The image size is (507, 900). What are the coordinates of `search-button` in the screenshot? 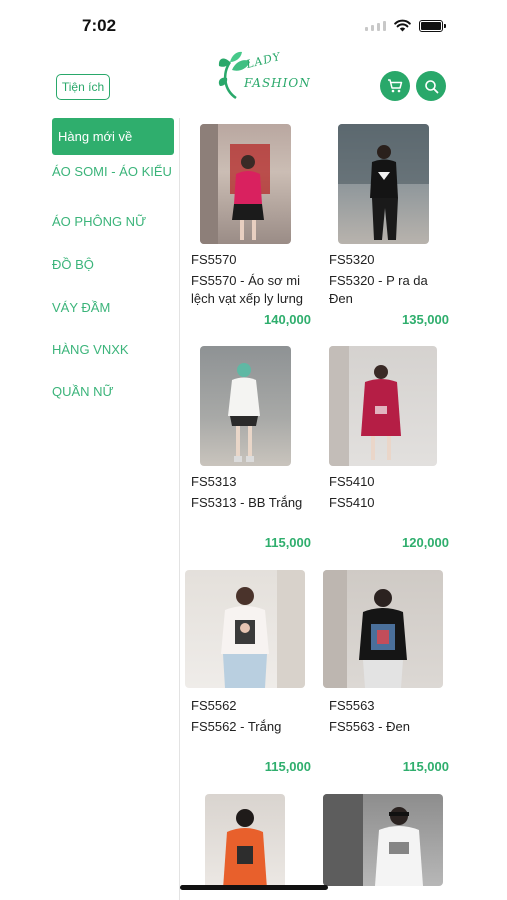 It's located at (431, 86).